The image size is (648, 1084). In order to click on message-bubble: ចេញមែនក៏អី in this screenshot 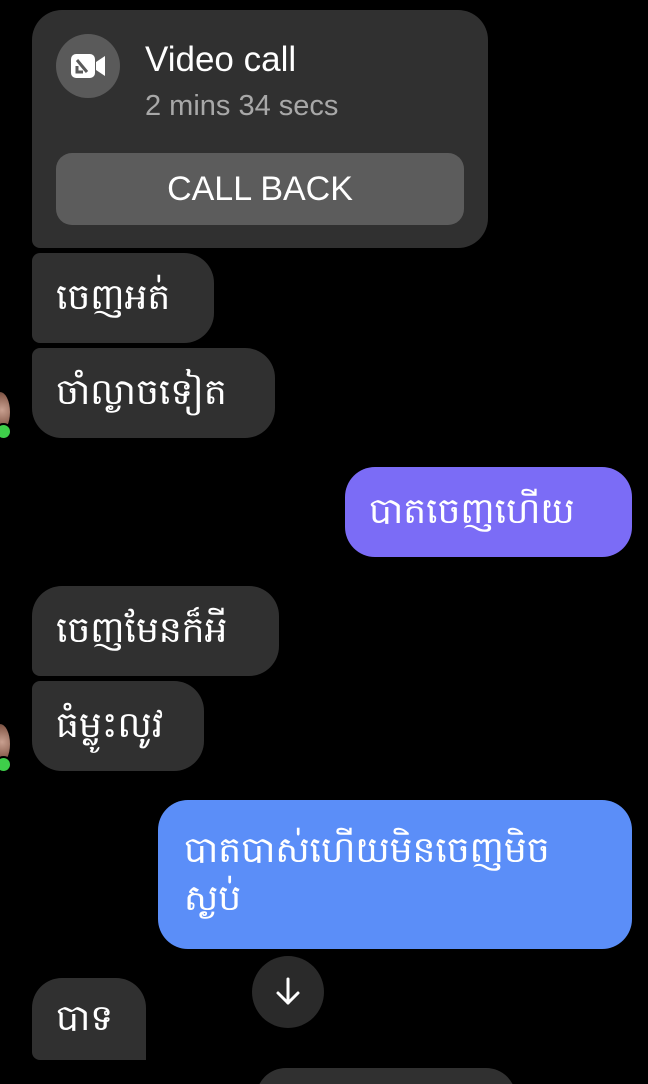, I will do `click(155, 631)`.